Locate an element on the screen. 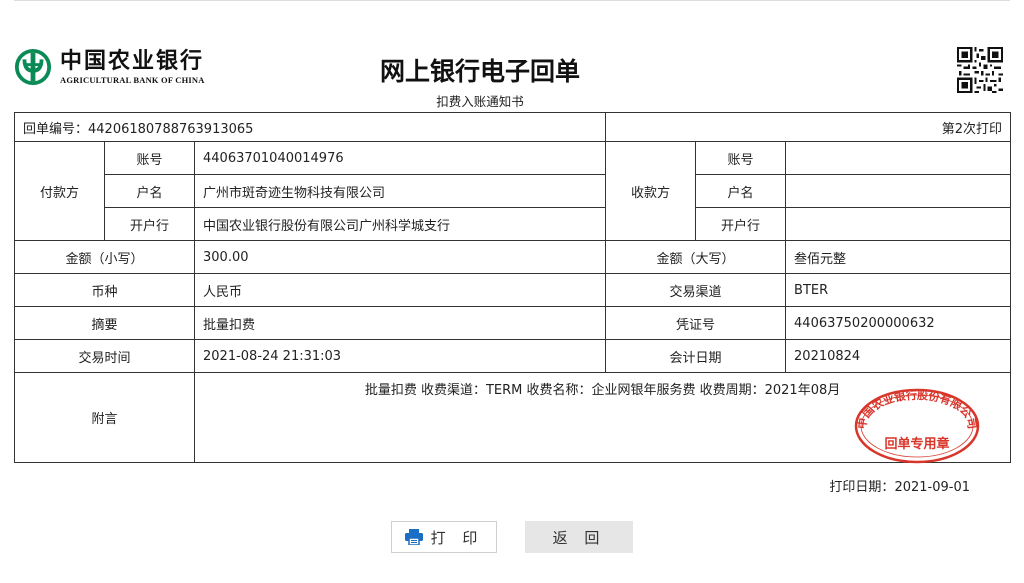 The width and height of the screenshot is (1024, 583). table-row: 交易时间 2021-08-24 21:31:03 会计日期 20210824 is located at coordinates (513, 356).